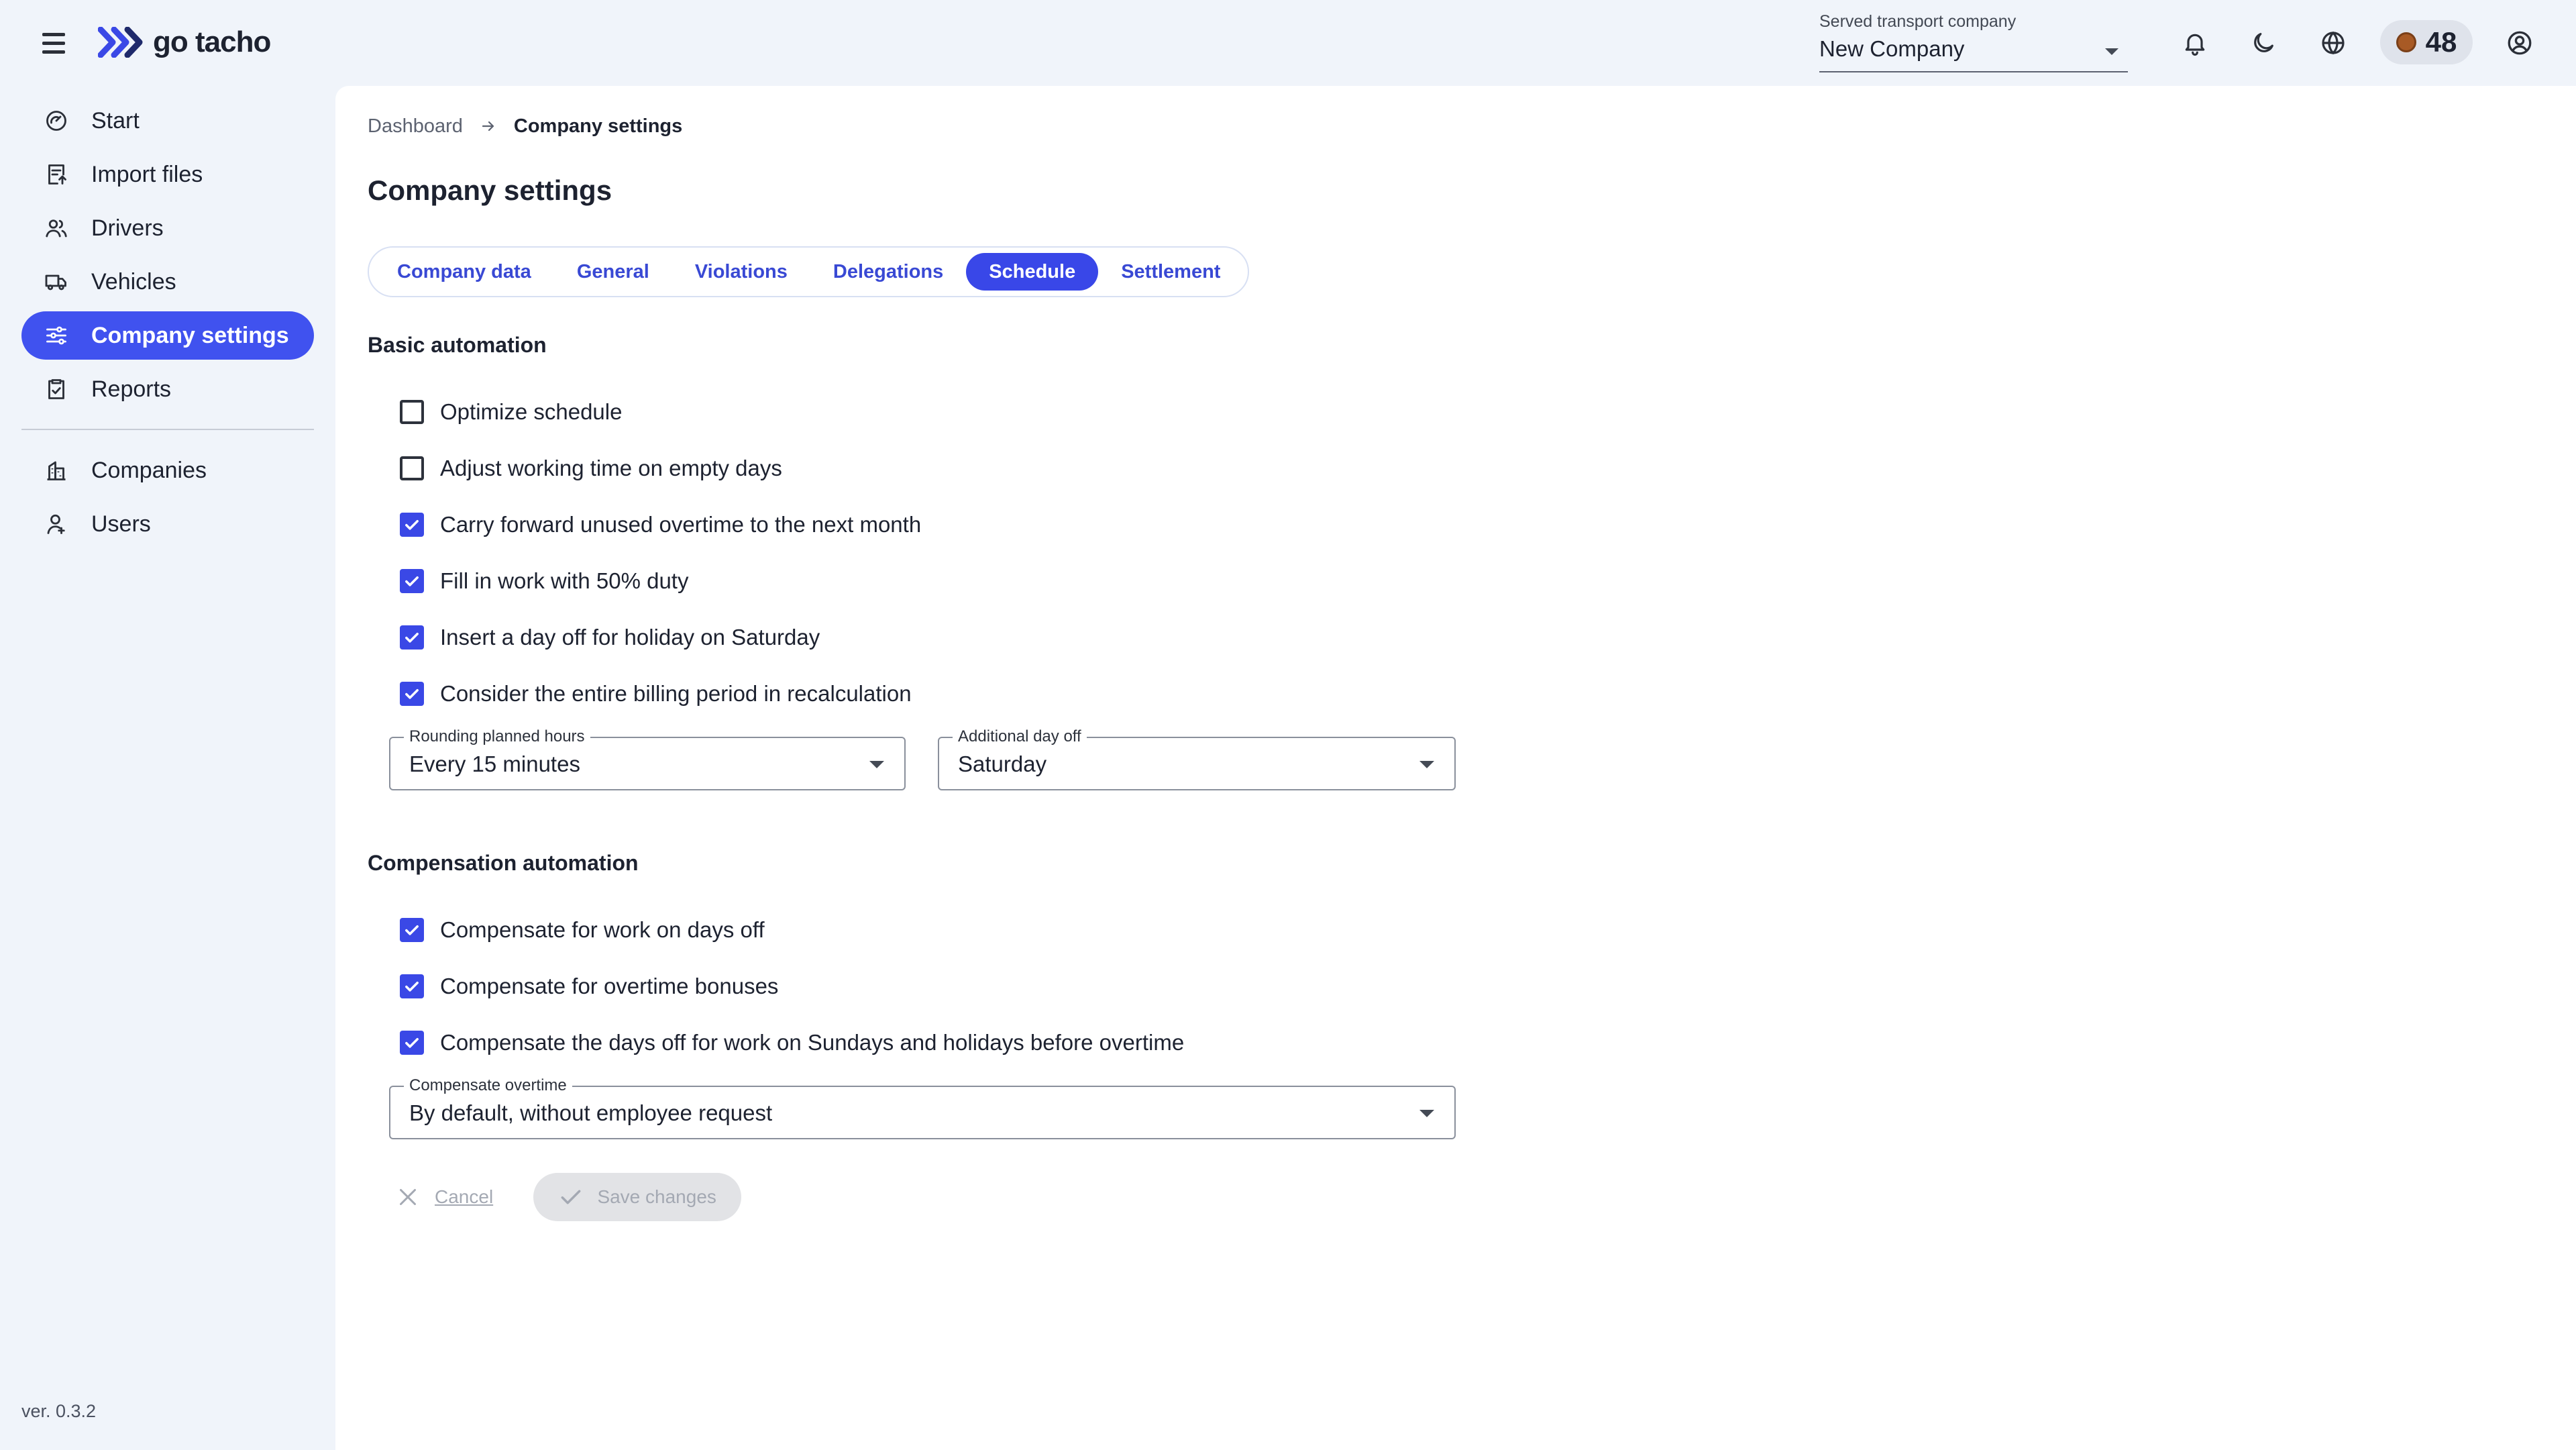 The height and width of the screenshot is (1450, 2576). Describe the element at coordinates (2406, 42) in the screenshot. I see `coin-icon` at that location.